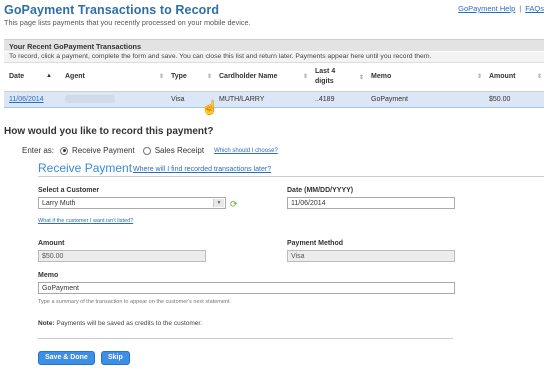 The image size is (550, 372). What do you see at coordinates (132, 203) in the screenshot?
I see `customer-select: Larry Muth ▼` at bounding box center [132, 203].